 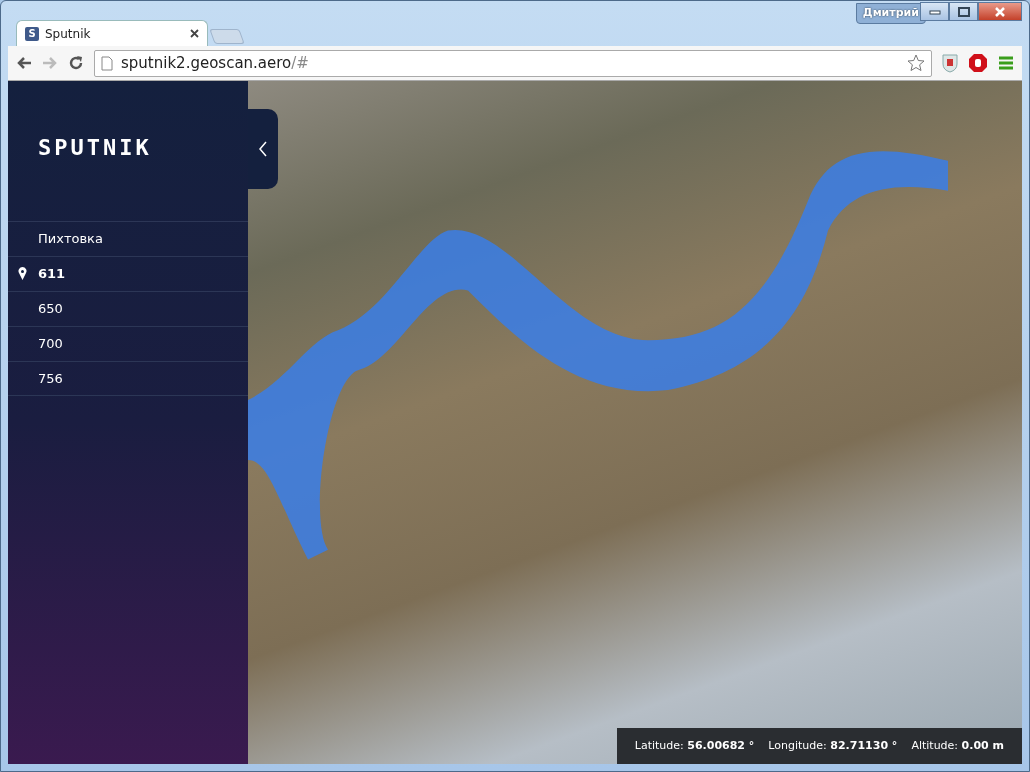 I want to click on menu-icon, so click(x=1006, y=63).